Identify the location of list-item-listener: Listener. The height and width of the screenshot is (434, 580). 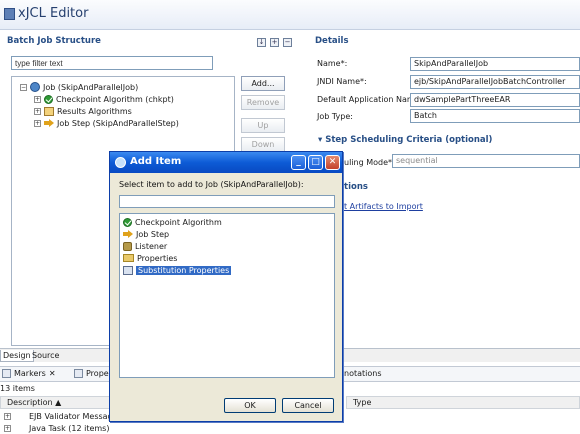
(145, 246).